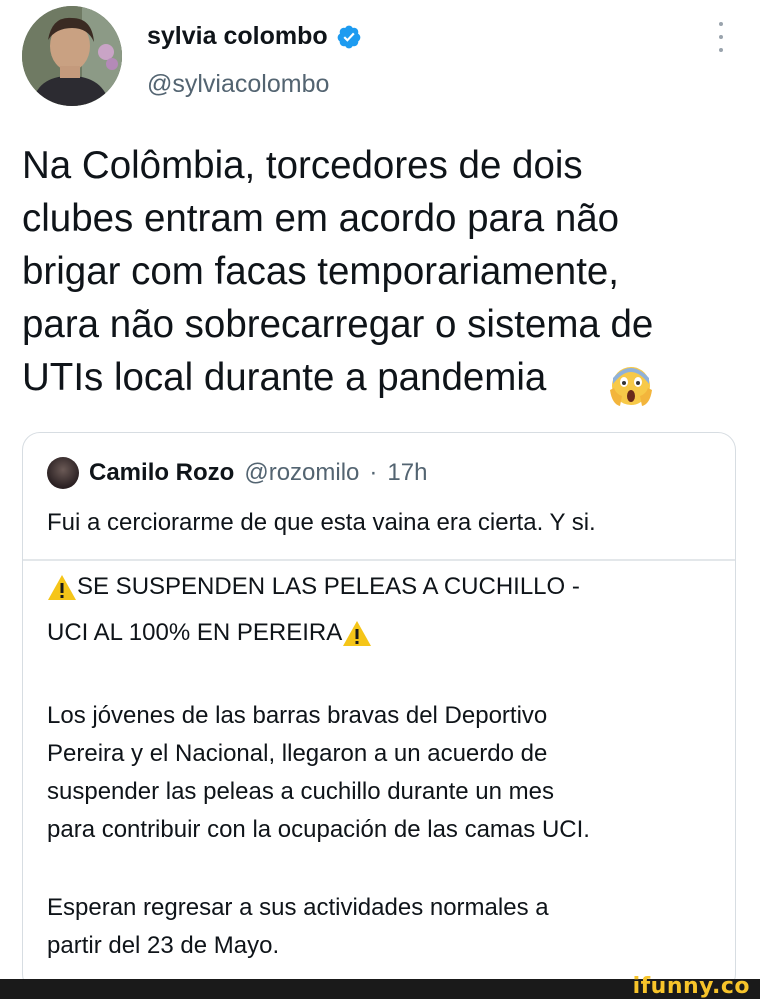 The width and height of the screenshot is (760, 999). I want to click on quoted-tweet-header: Camilo Rozo @rozomilo · 17h, so click(237, 473).